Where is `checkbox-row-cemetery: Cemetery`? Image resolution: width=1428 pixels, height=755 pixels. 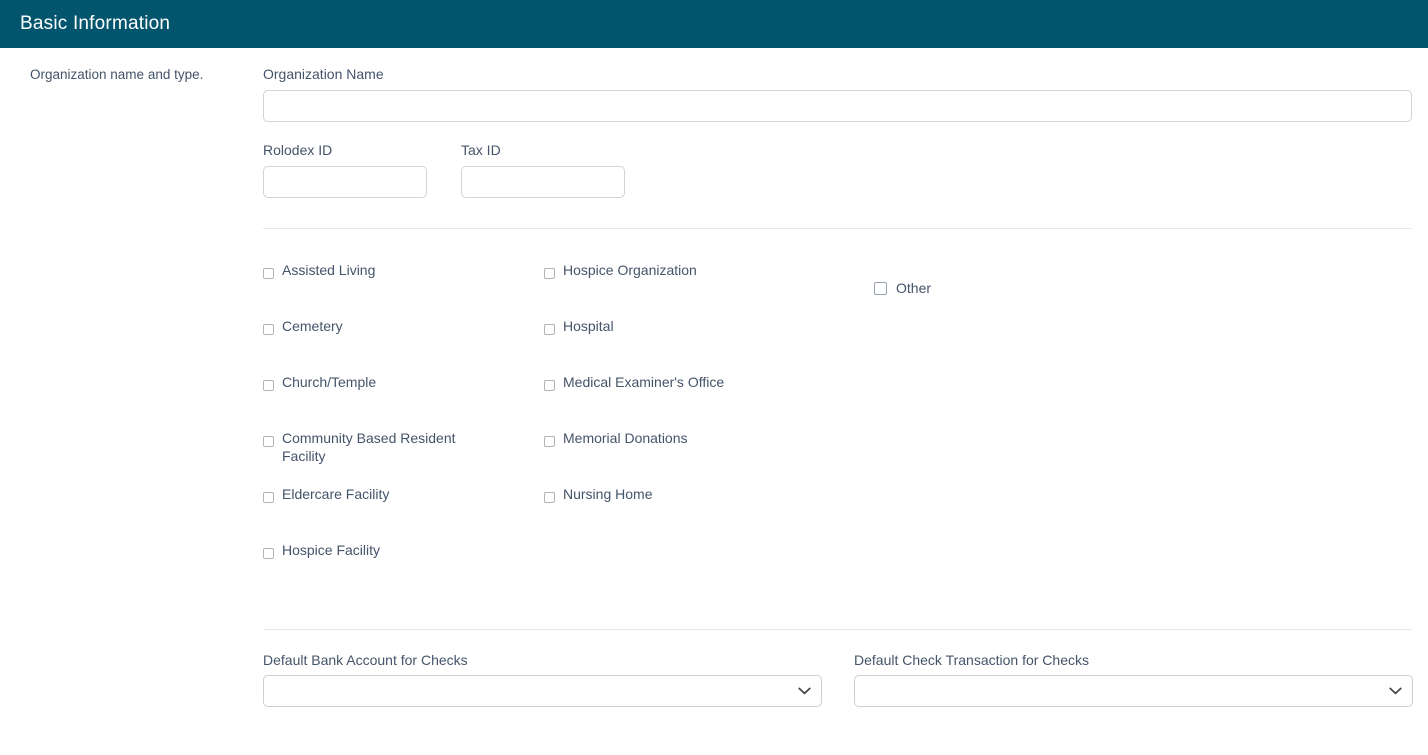
checkbox-row-cemetery: Cemetery is located at coordinates (403, 345).